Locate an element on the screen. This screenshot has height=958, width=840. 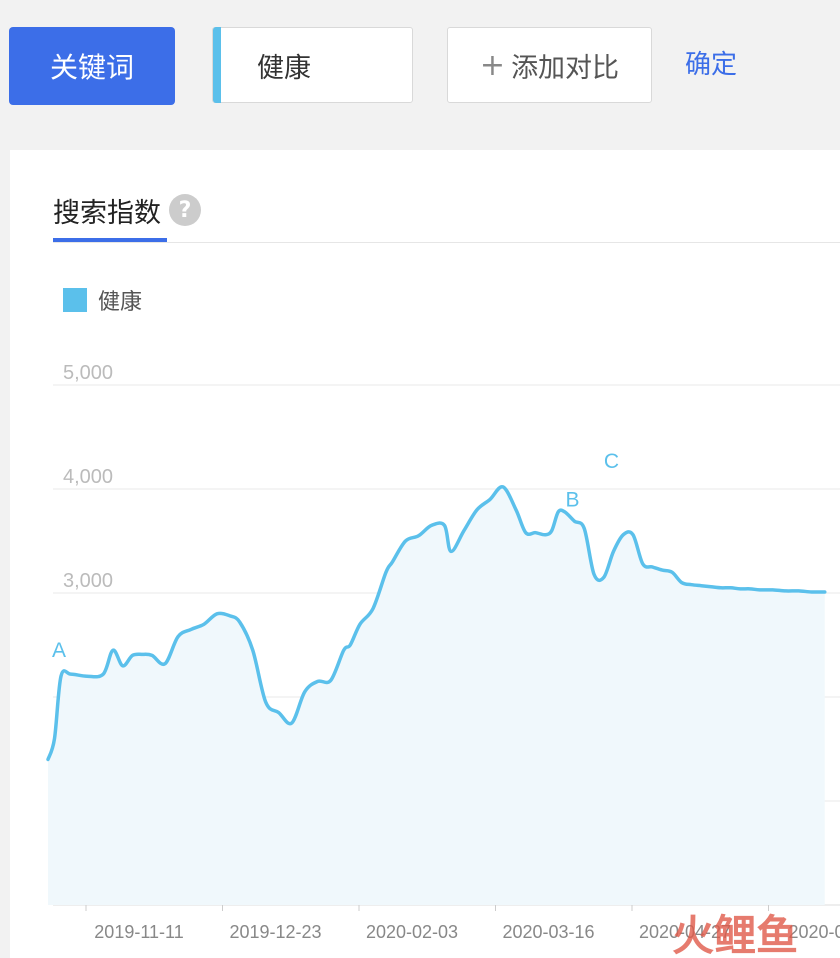
x-tick-label: 2020-03-16 is located at coordinates (548, 932).